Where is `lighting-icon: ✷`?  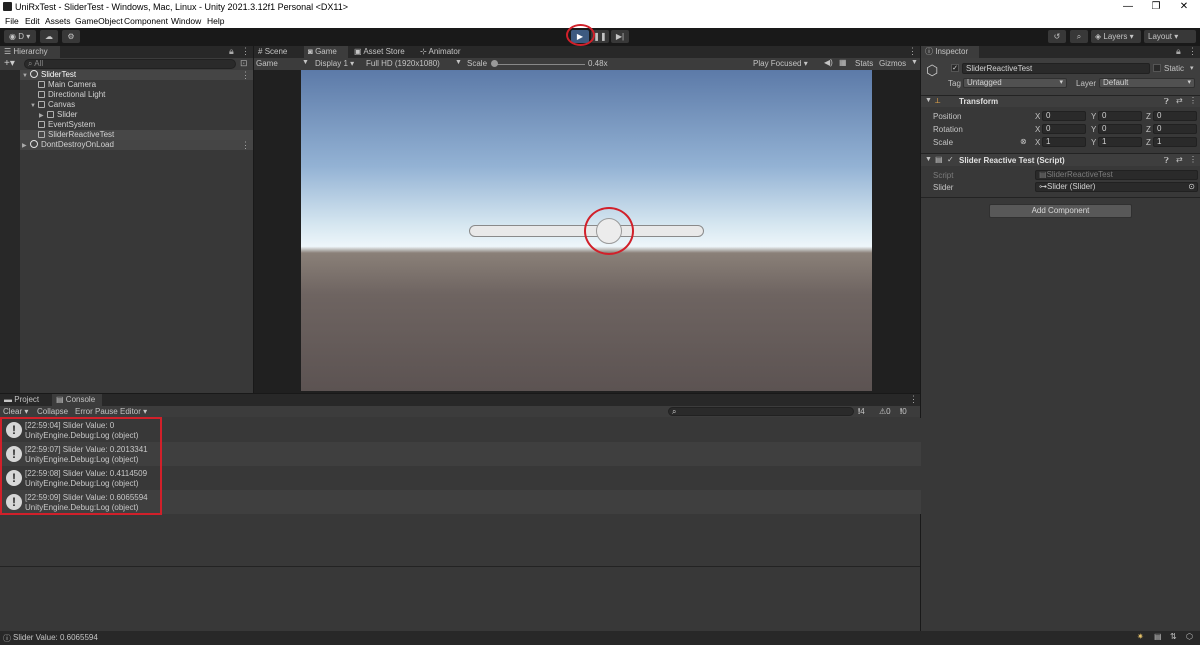 lighting-icon: ✷ is located at coordinates (1140, 636).